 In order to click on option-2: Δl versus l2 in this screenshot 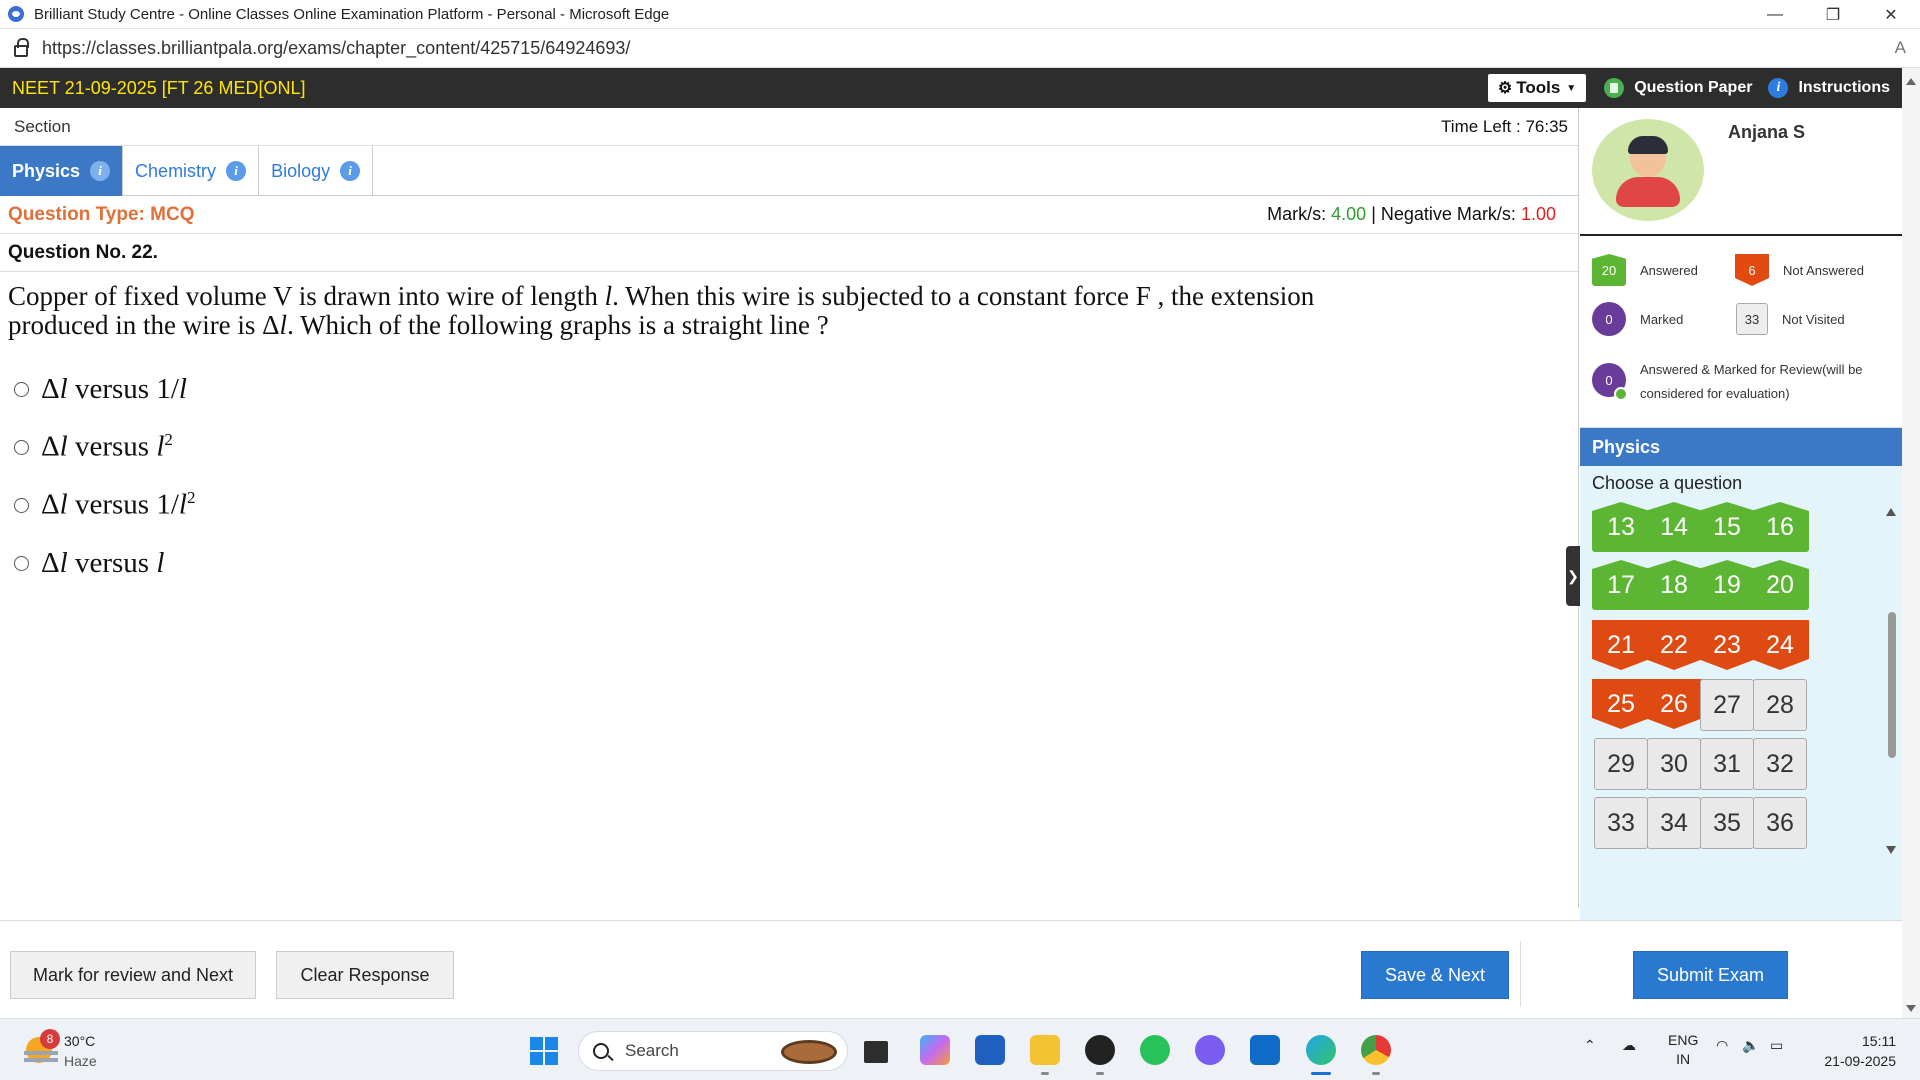, I will do `click(789, 447)`.